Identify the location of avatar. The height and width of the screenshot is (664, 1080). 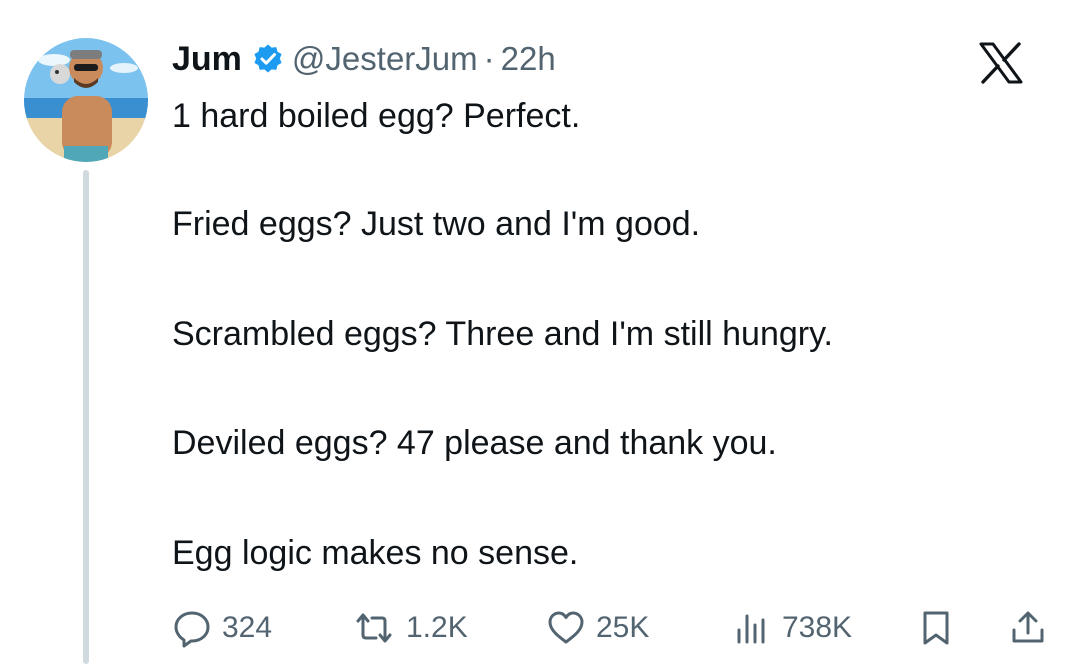
(86, 100).